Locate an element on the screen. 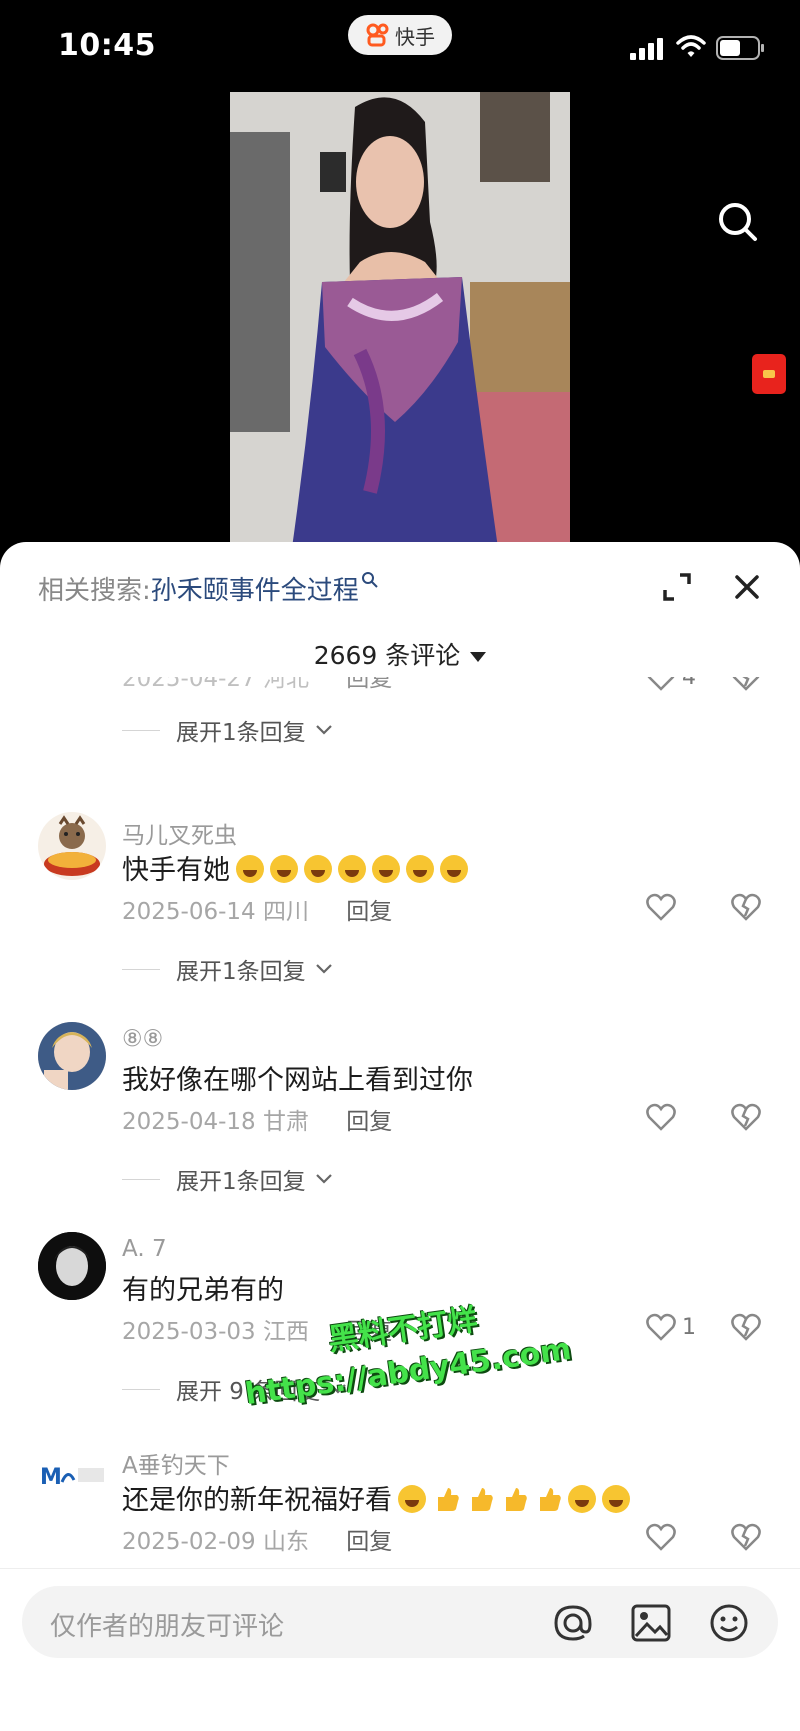 Image resolution: width=800 pixels, height=1731 pixels. comment-username: A. 7 is located at coordinates (144, 1249).